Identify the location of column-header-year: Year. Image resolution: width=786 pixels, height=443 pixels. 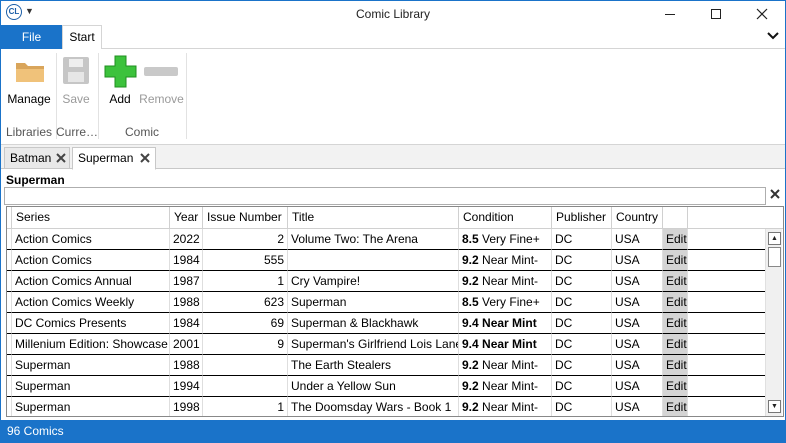
(186, 218).